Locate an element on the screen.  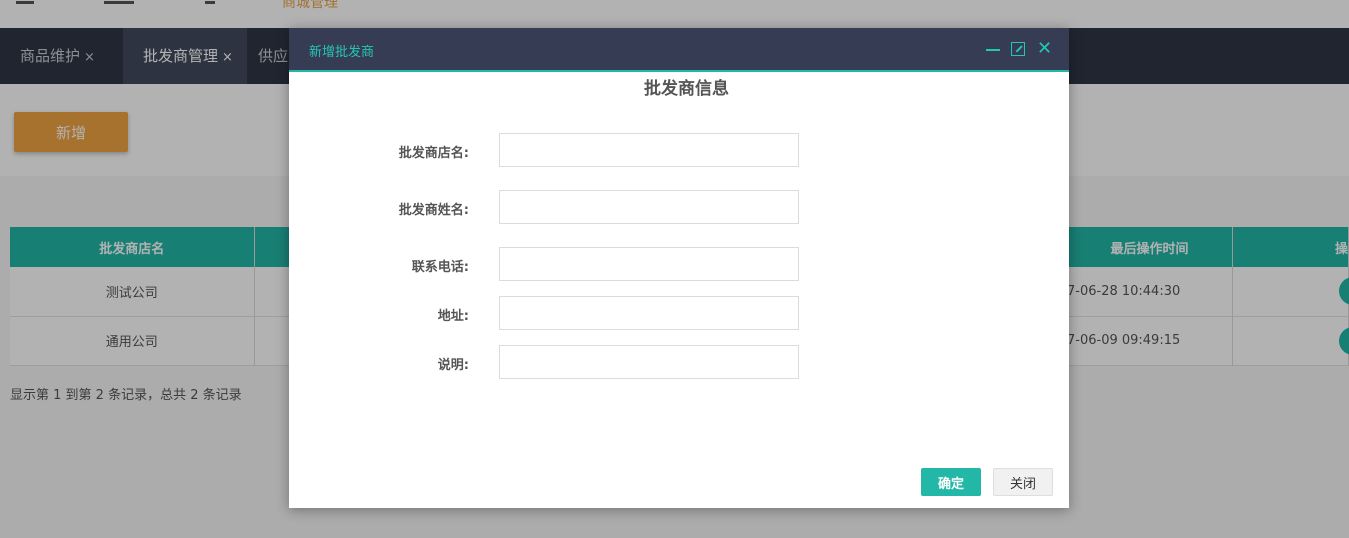
address-input is located at coordinates (649, 313).